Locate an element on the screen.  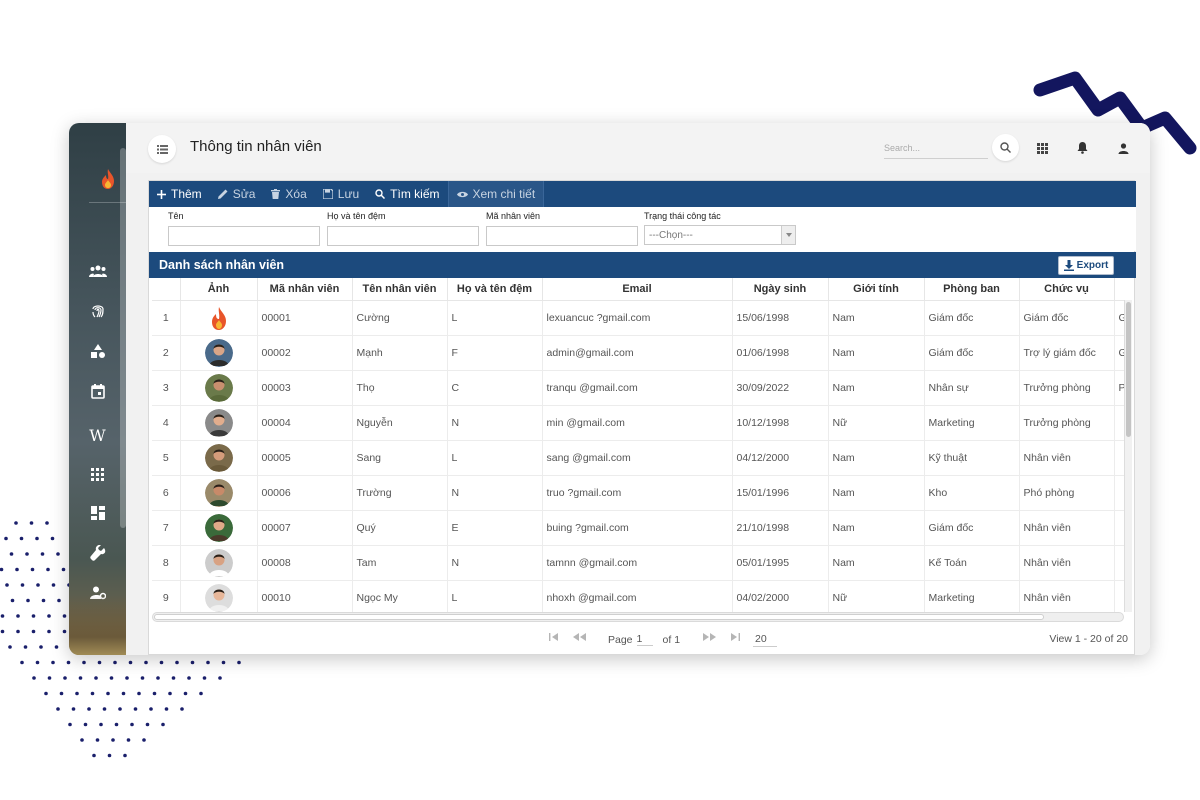
shapes-icon is located at coordinates (97, 351).